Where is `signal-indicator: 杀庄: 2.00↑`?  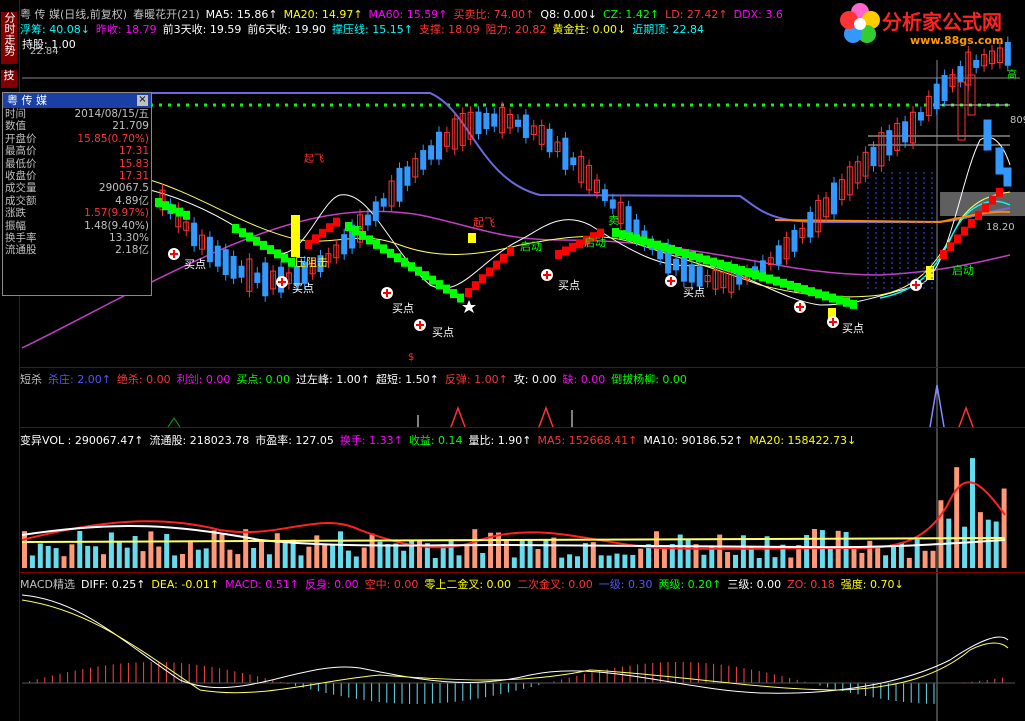 signal-indicator: 杀庄: 2.00↑ is located at coordinates (79, 379).